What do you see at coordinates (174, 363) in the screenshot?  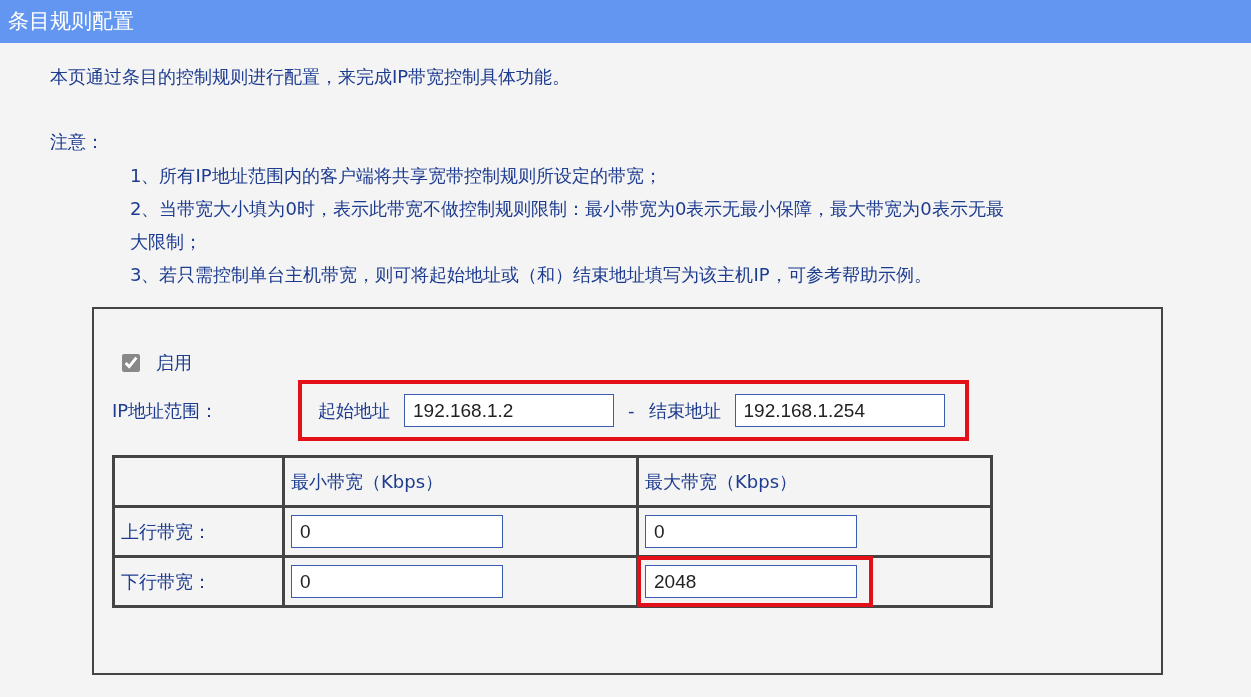 I see `checkbox-label: 启用` at bounding box center [174, 363].